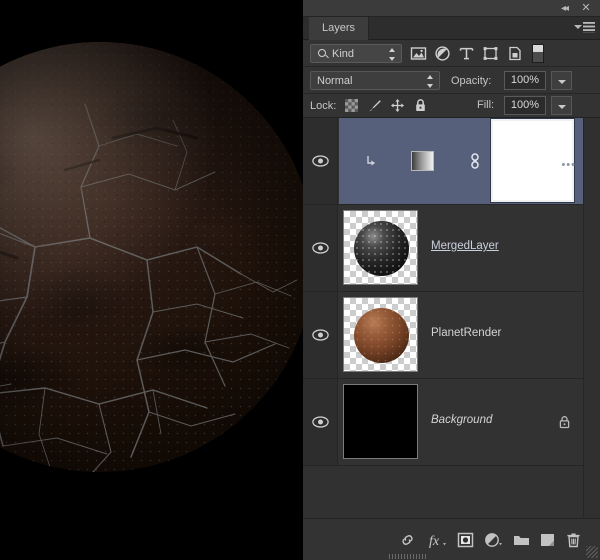  I want to click on new-layer-button, so click(547, 540).